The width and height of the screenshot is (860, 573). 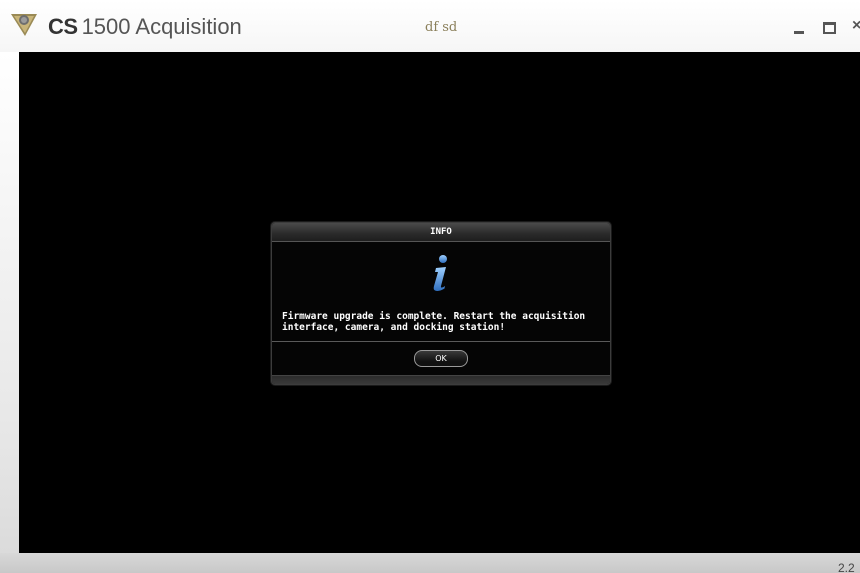 I want to click on app-logo-icon, so click(x=24, y=25).